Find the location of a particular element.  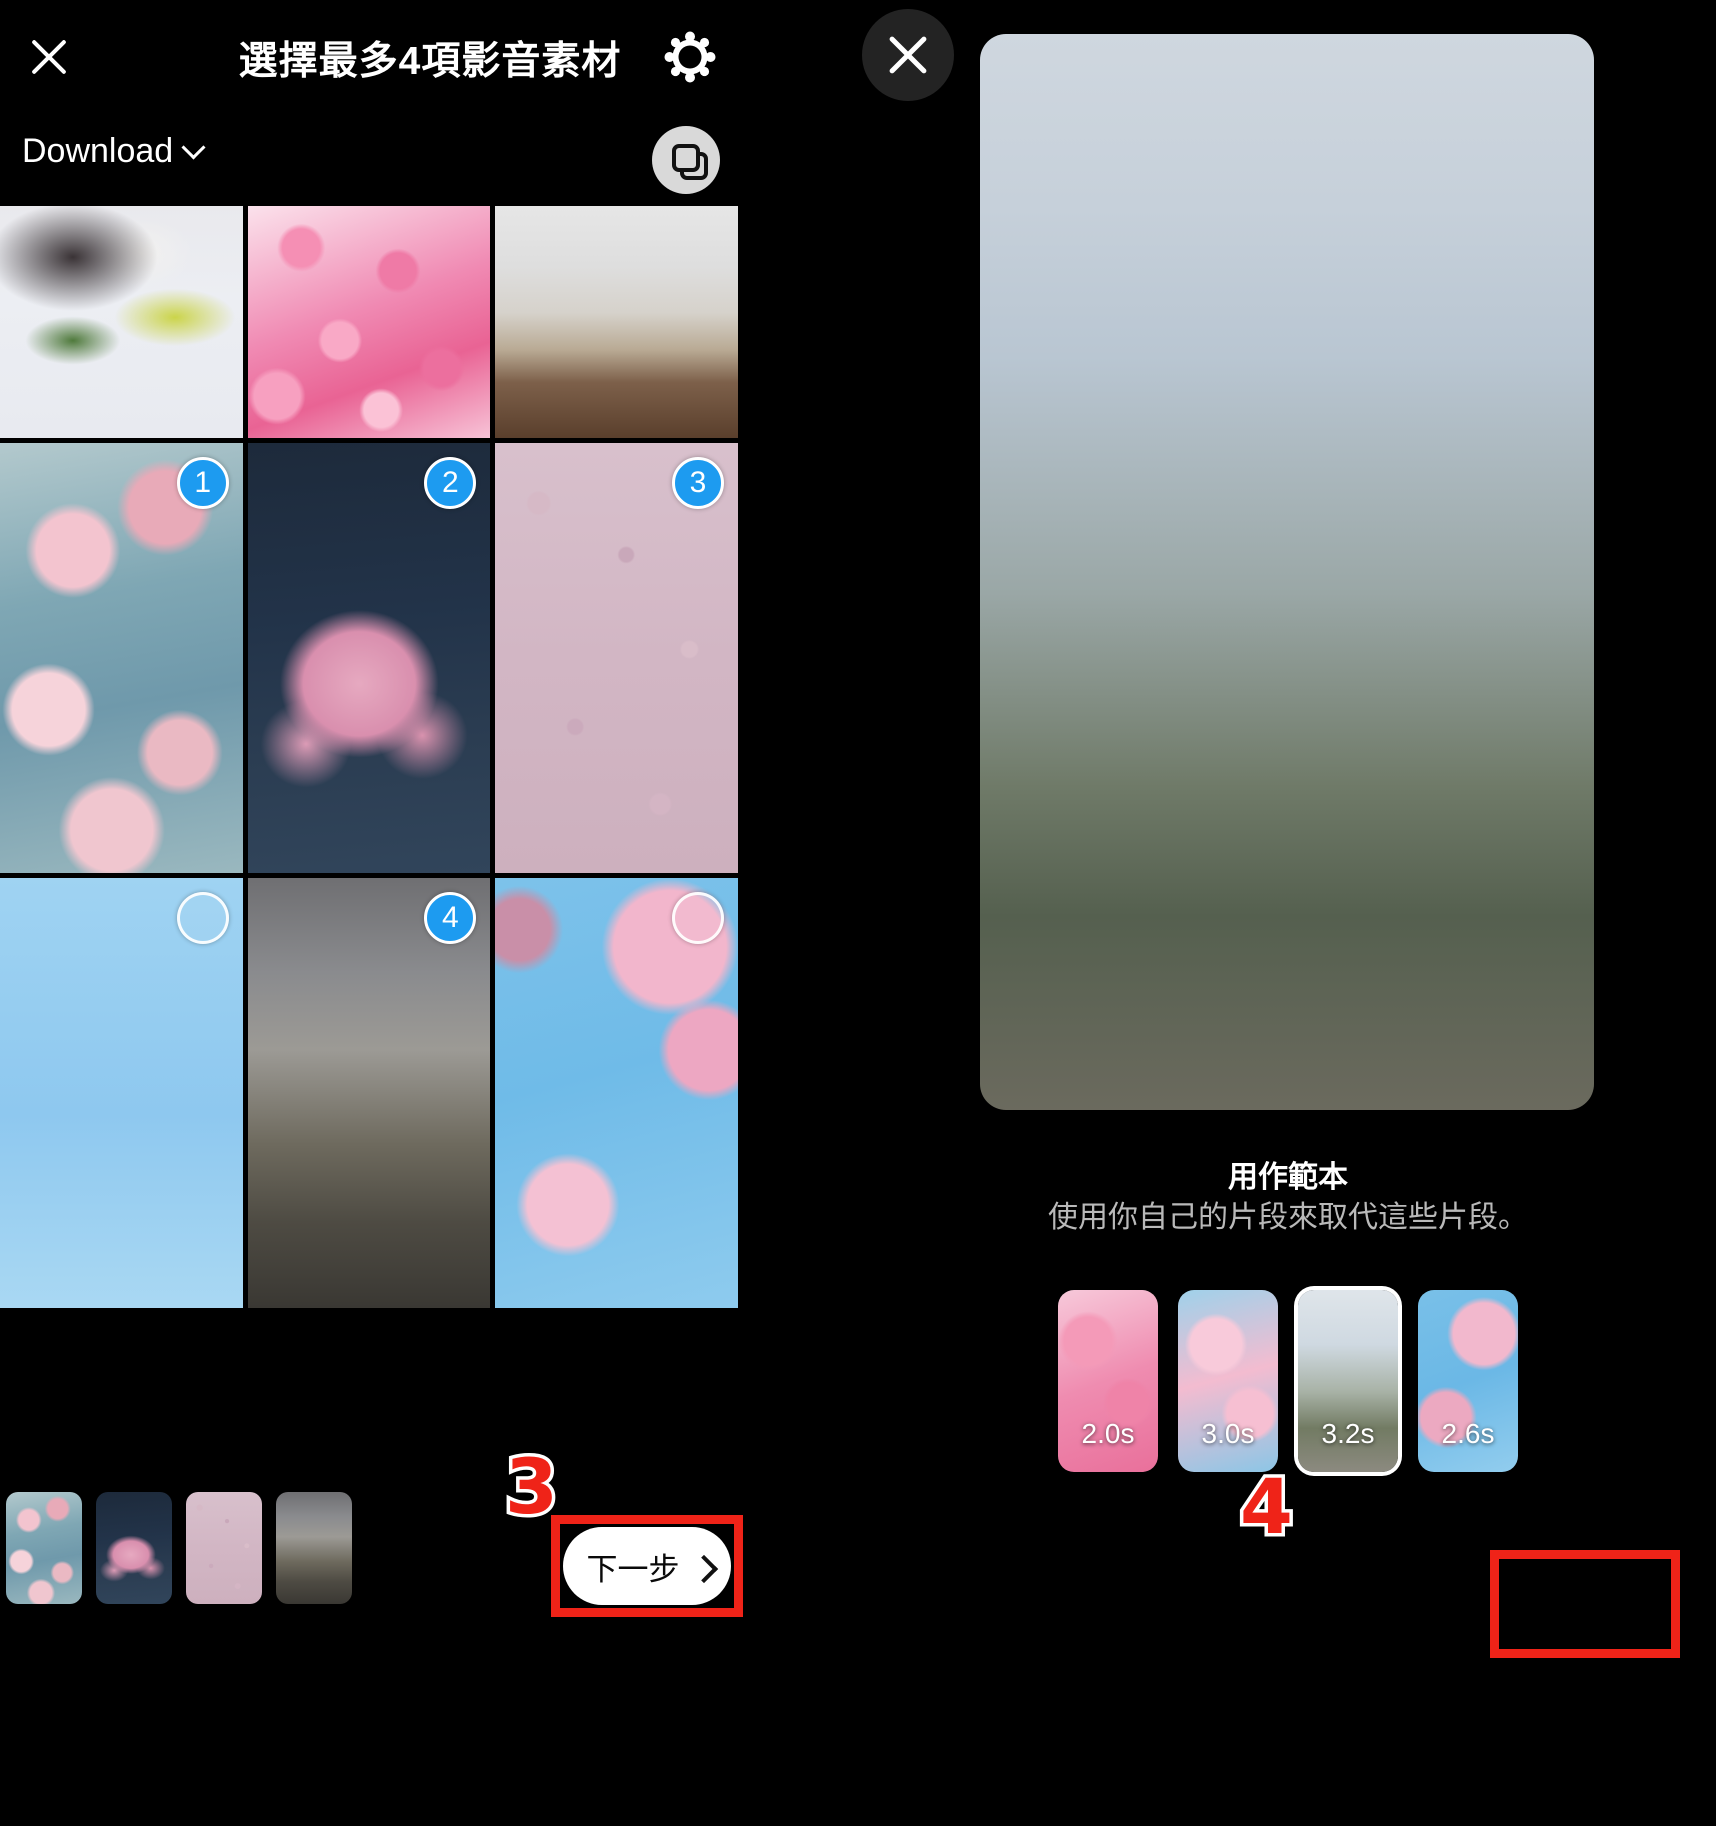

picker-top-bar: 選擇最多4項影音素材 is located at coordinates (430, 59).